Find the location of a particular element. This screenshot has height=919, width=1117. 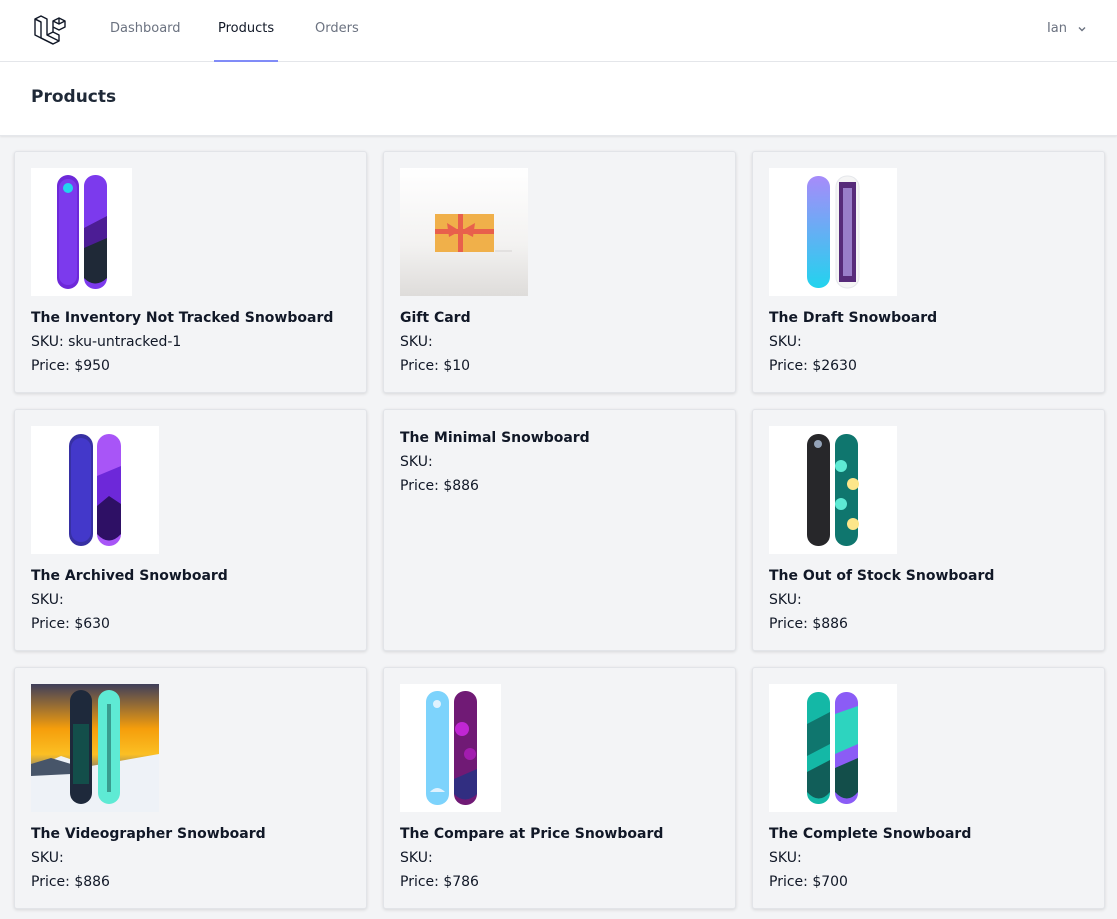

product-price: Price: $2630 is located at coordinates (813, 366).